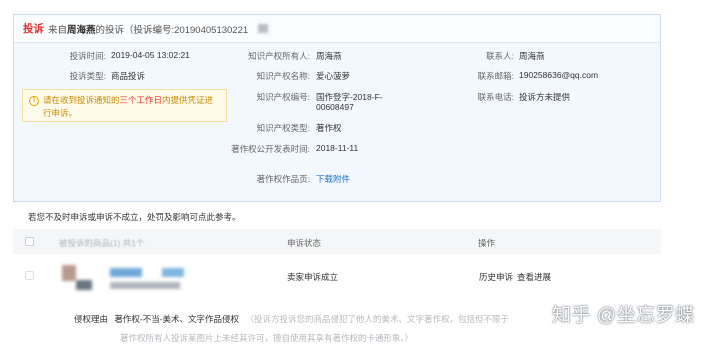  What do you see at coordinates (313, 277) in the screenshot?
I see `appeal-status: 卖家申诉成立` at bounding box center [313, 277].